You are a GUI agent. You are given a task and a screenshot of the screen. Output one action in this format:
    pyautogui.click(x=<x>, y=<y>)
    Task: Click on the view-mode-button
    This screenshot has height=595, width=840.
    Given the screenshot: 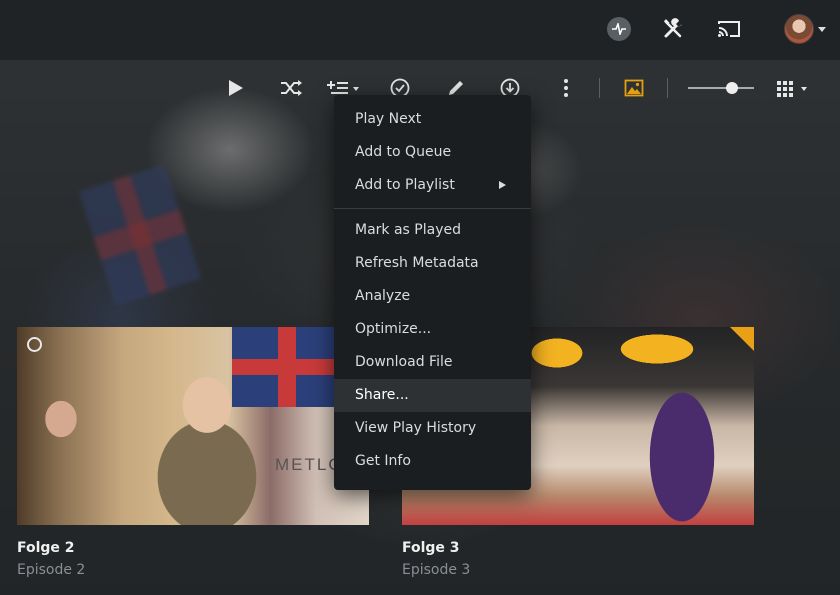 What is the action you would take?
    pyautogui.click(x=793, y=88)
    